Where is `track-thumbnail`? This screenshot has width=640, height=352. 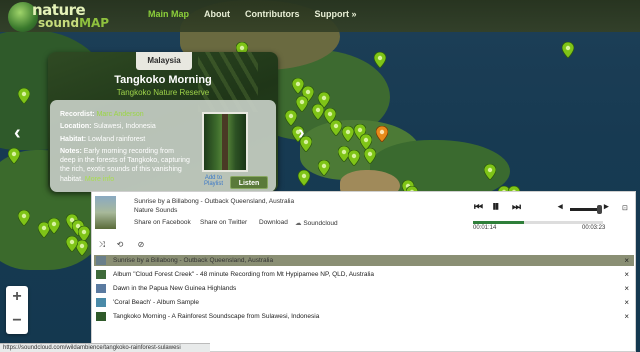 track-thumbnail is located at coordinates (105, 212).